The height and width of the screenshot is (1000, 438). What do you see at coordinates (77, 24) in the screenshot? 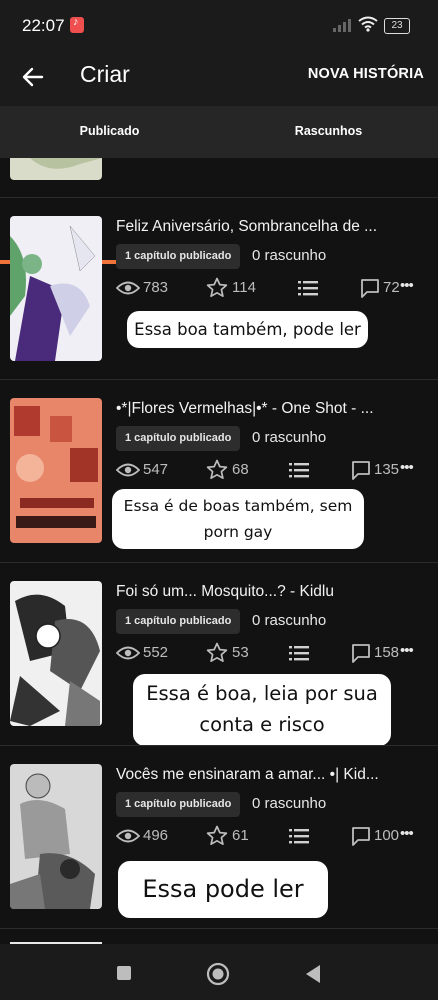
I see `music-app-icon` at bounding box center [77, 24].